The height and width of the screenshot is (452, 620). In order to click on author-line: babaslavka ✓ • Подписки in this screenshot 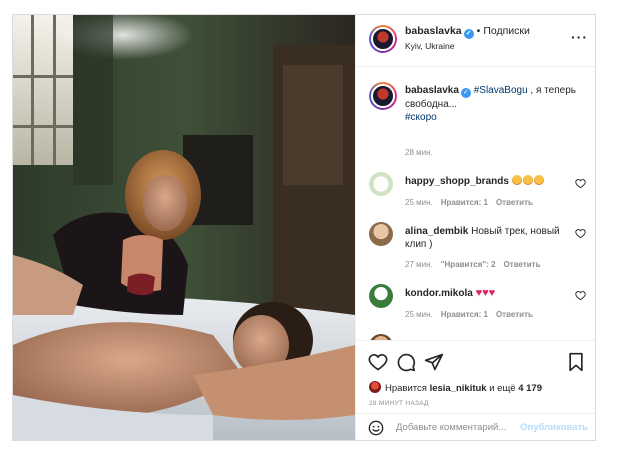, I will do `click(467, 32)`.